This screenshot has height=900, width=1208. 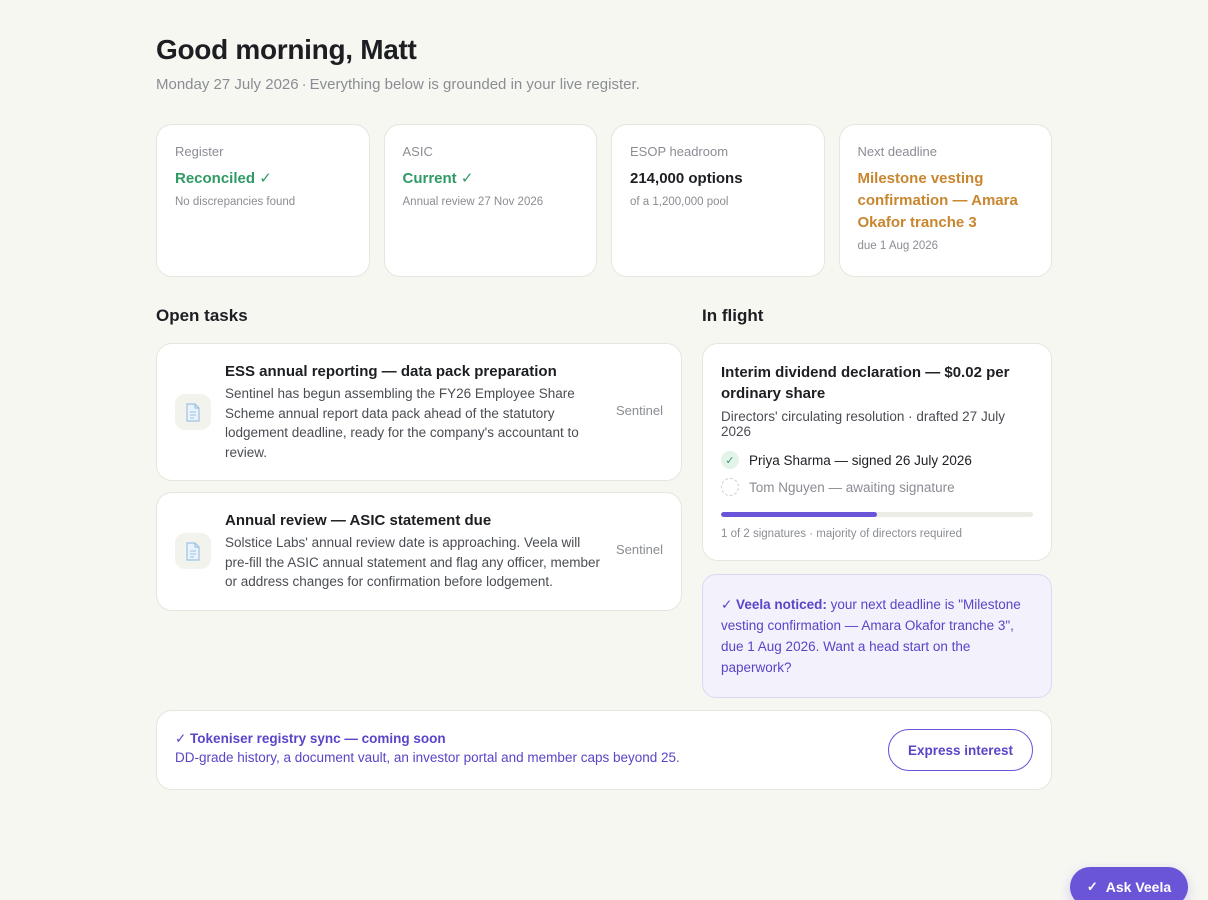 I want to click on signature-progress-fill, so click(x=799, y=514).